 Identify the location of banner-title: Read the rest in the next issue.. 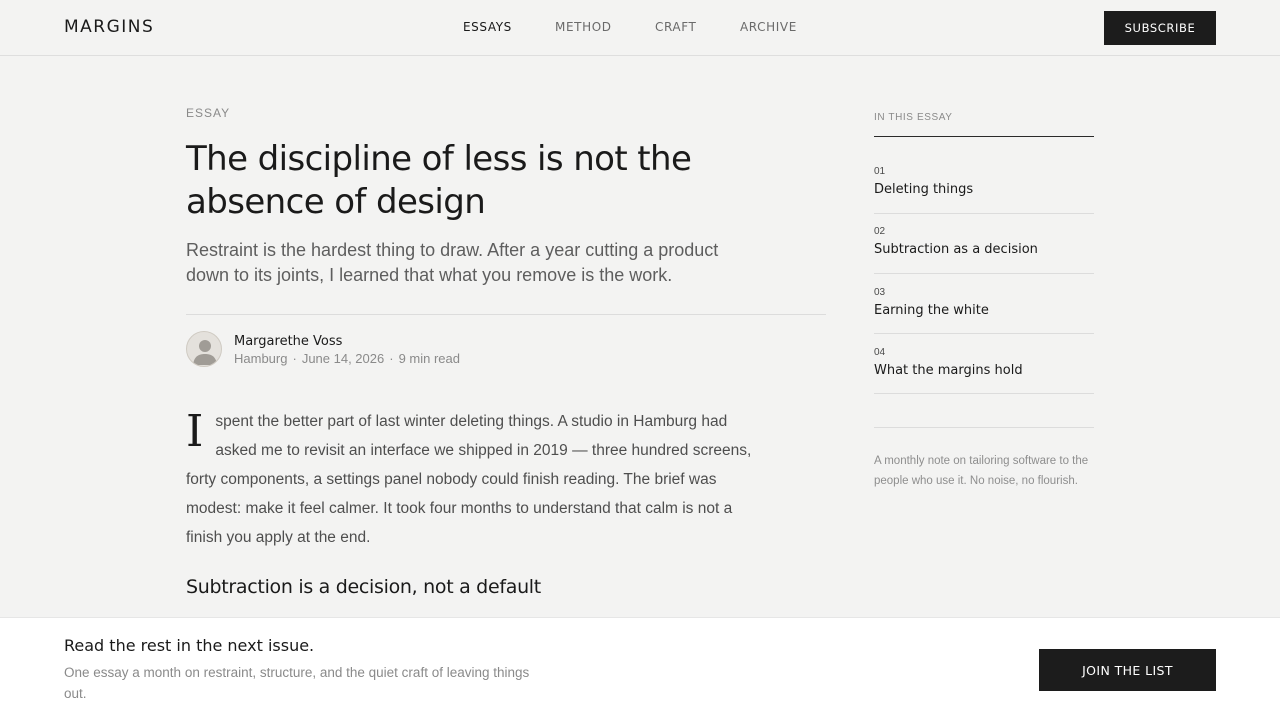
(189, 645).